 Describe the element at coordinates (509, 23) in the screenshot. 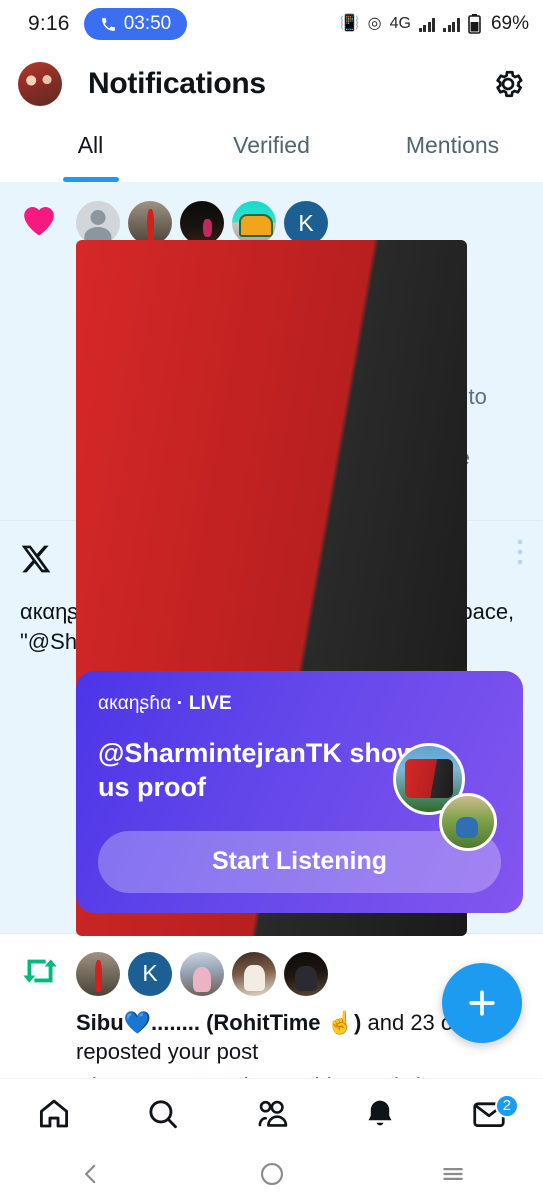

I see `battery-percent: 69%` at that location.